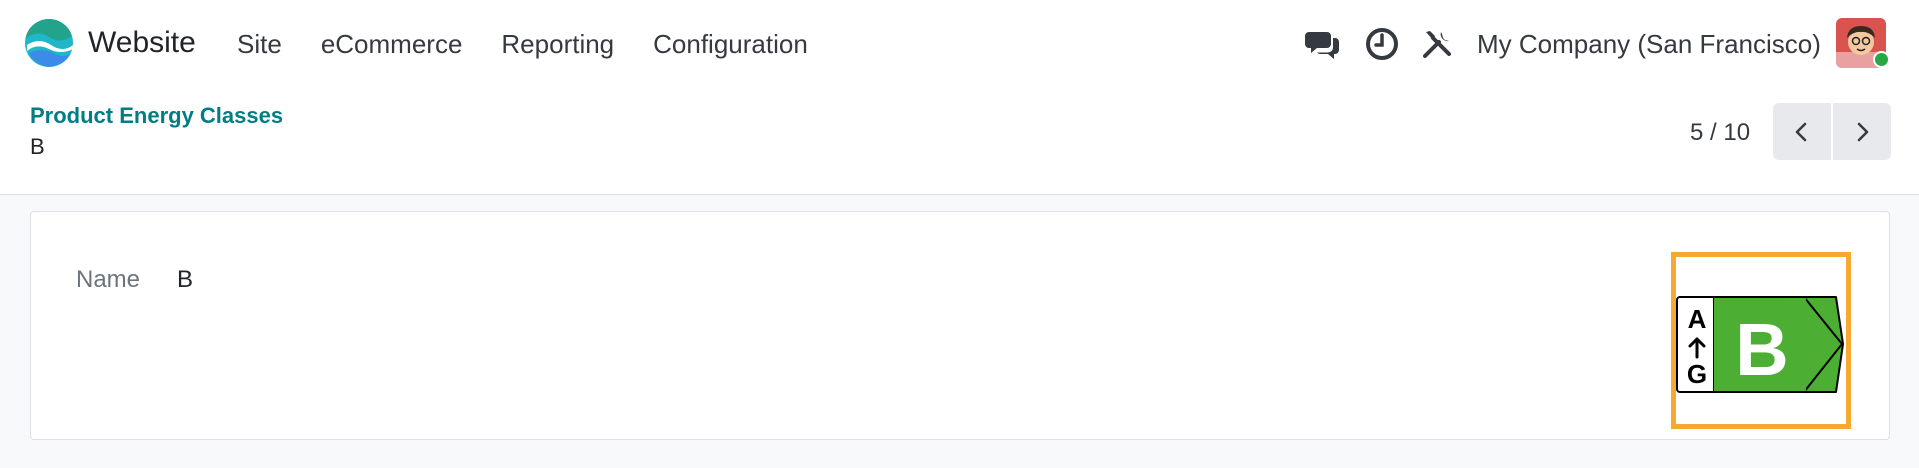 The image size is (1919, 468). What do you see at coordinates (185, 280) in the screenshot?
I see `name-field: B` at bounding box center [185, 280].